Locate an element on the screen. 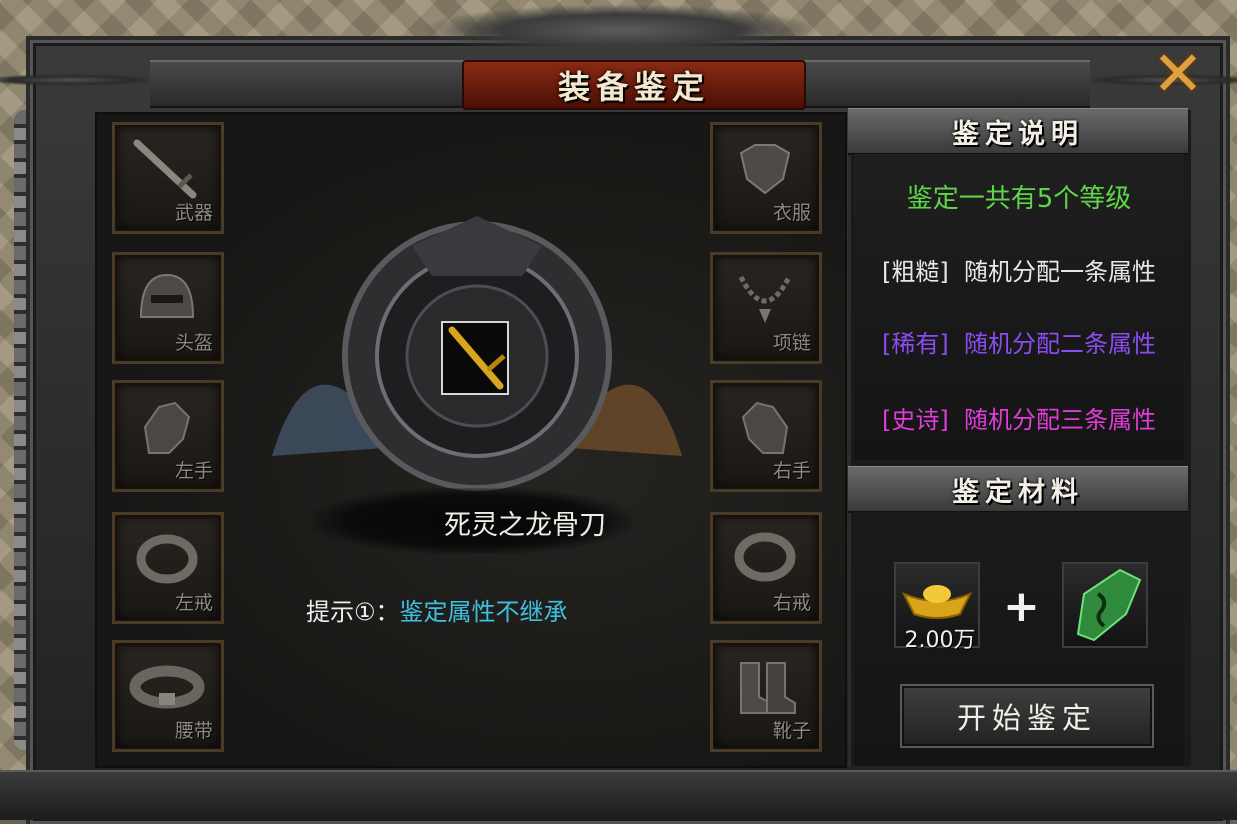 The width and height of the screenshot is (1237, 824). slot-left-hand: 左手 is located at coordinates (168, 436).